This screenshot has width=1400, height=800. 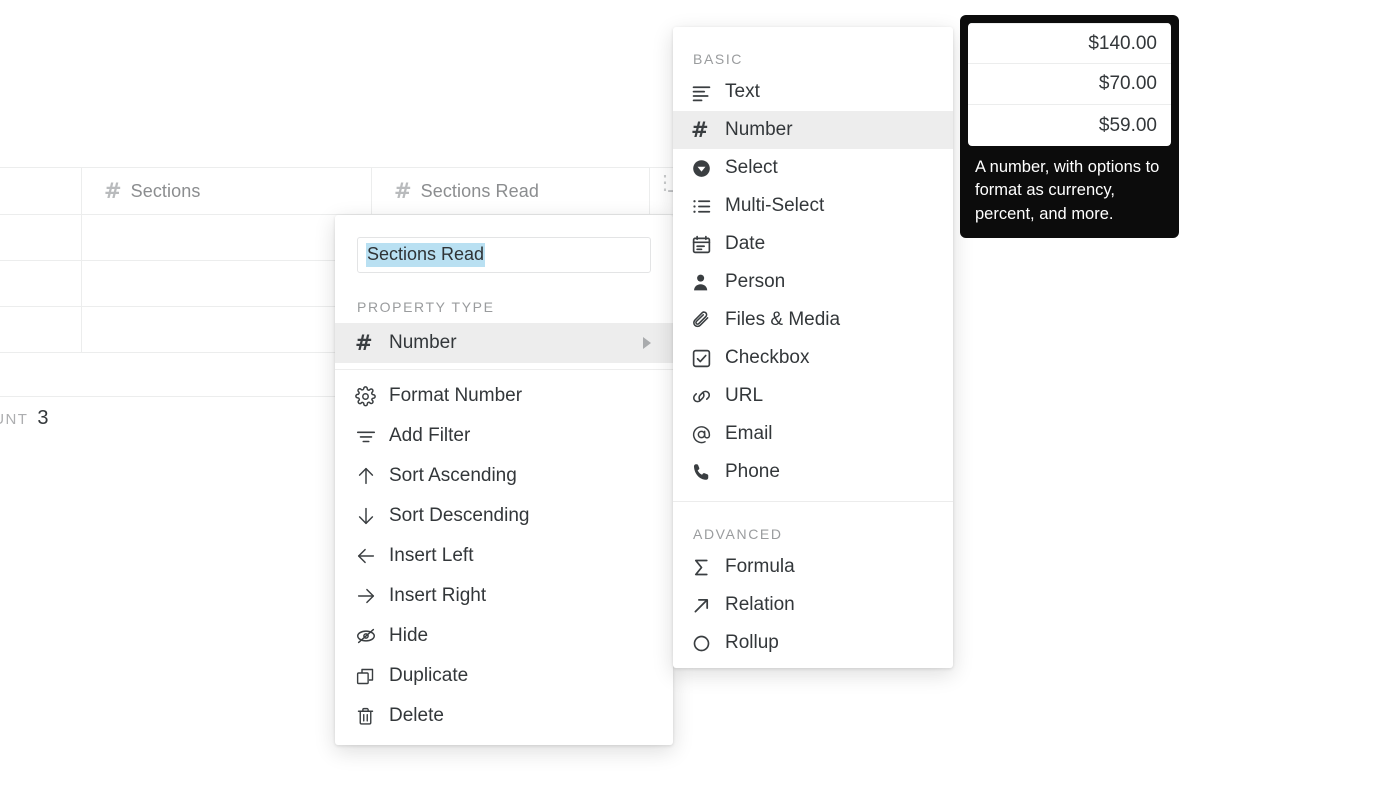 I want to click on type-item-url: URL, so click(x=813, y=396).